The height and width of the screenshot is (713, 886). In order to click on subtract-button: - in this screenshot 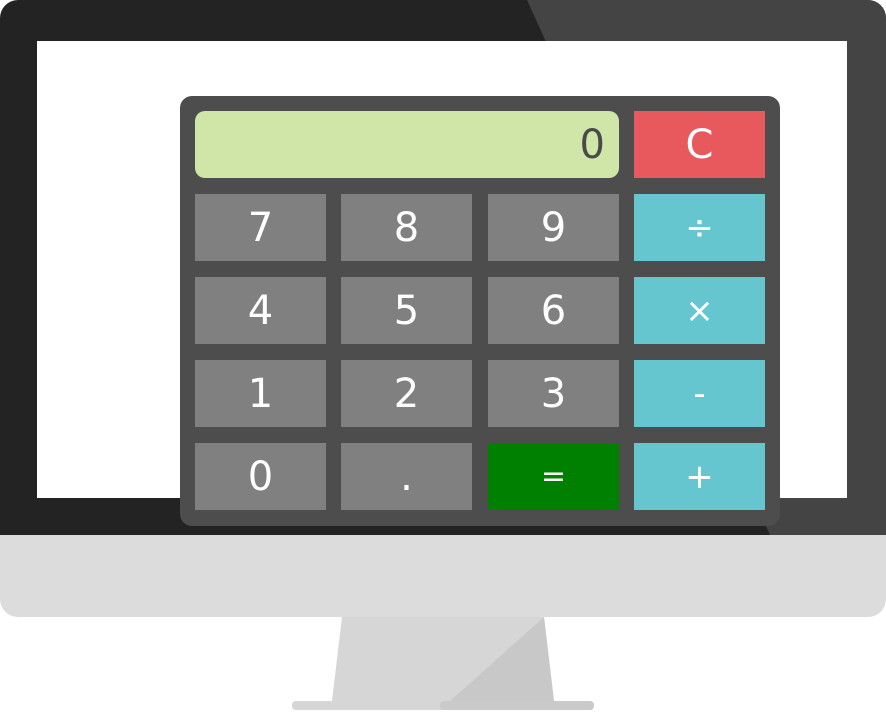, I will do `click(699, 393)`.